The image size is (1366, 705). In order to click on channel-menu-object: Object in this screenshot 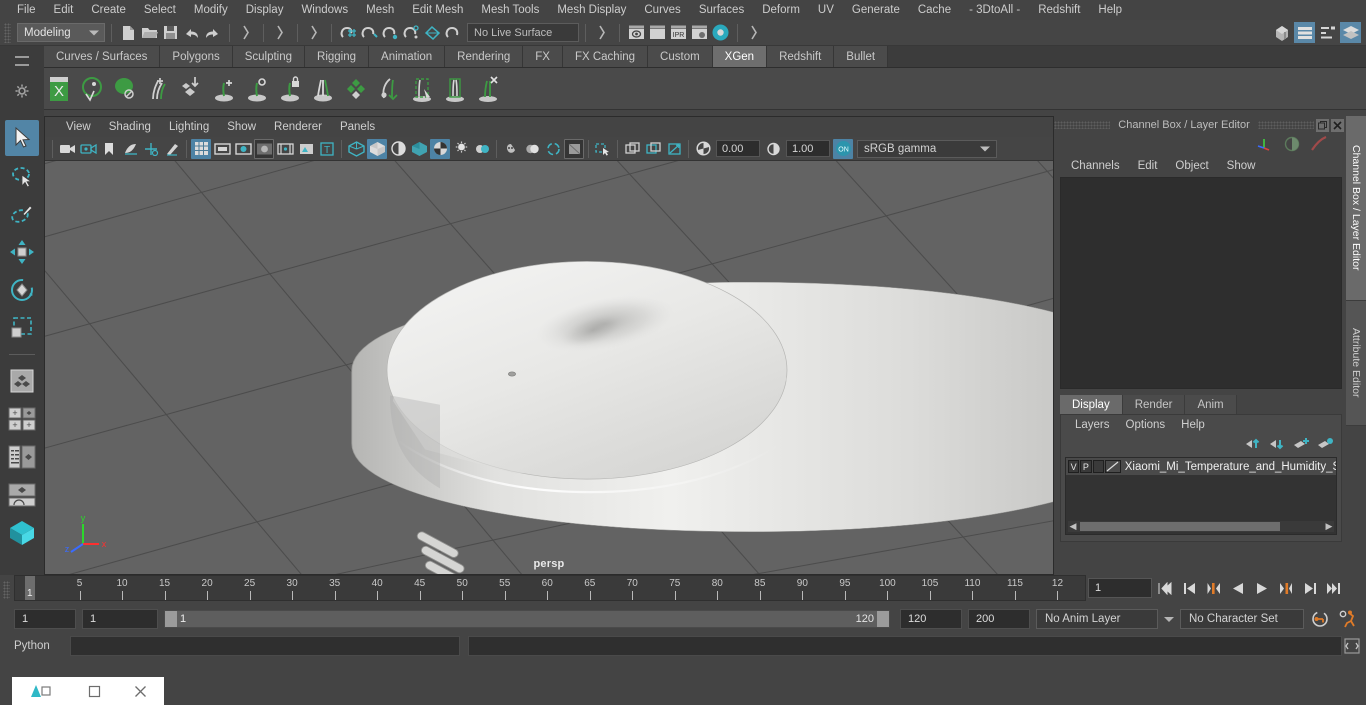, I will do `click(1191, 166)`.